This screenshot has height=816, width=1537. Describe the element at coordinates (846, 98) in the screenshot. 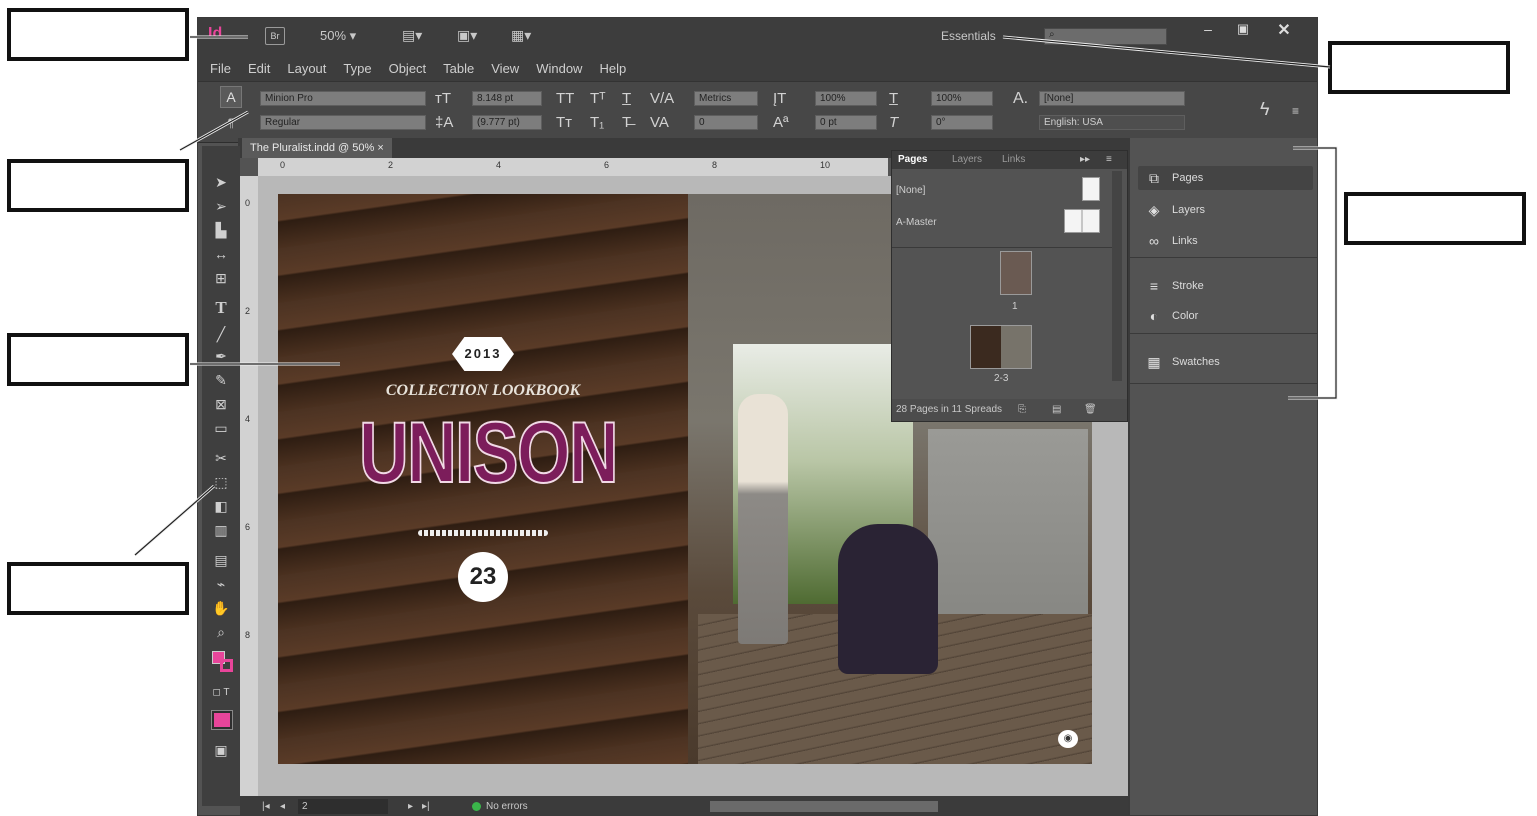

I see `vertical-scale-field: 100%` at that location.